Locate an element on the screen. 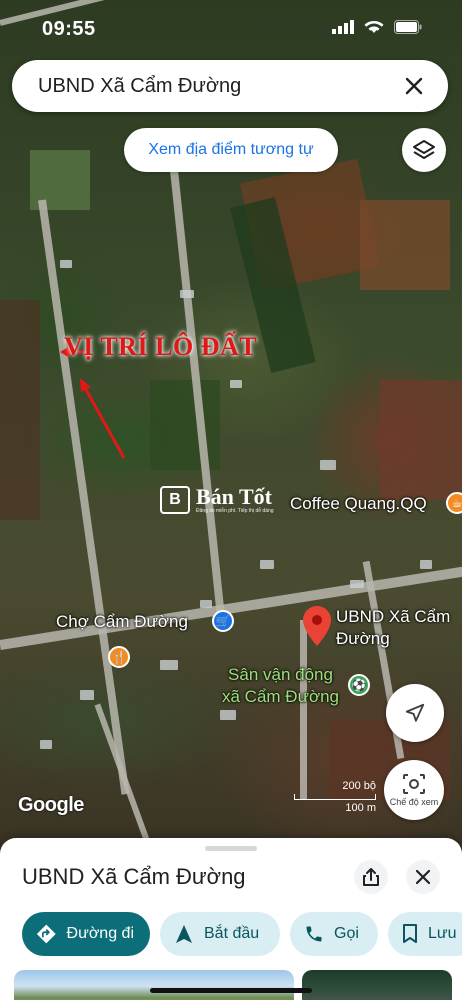  close-icon is located at coordinates (423, 877).